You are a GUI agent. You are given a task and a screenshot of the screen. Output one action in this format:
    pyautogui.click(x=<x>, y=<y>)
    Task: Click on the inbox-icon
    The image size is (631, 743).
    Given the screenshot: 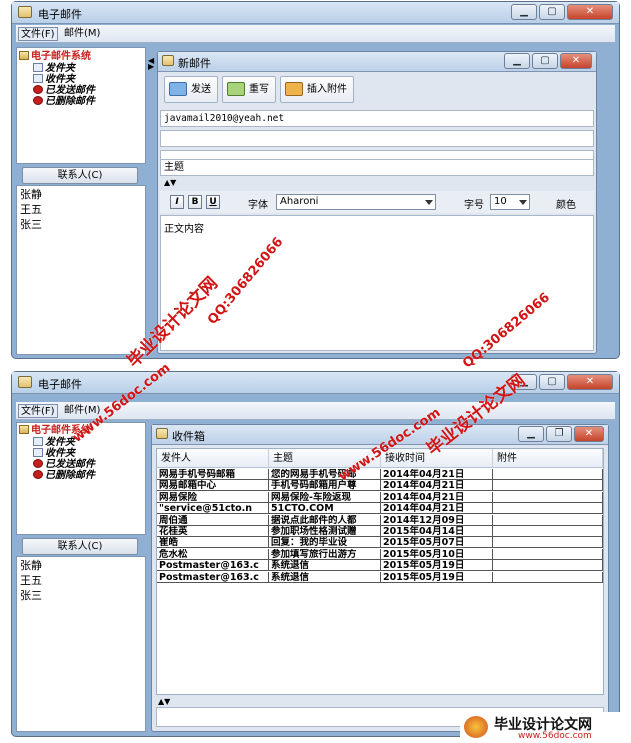 What is the action you would take?
    pyautogui.click(x=38, y=78)
    